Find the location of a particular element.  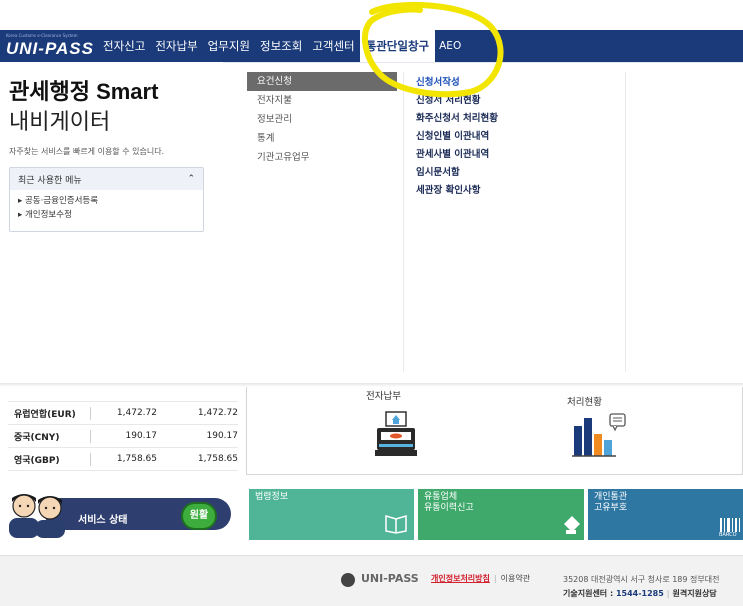

mascot-icon is located at coordinates (37, 516).